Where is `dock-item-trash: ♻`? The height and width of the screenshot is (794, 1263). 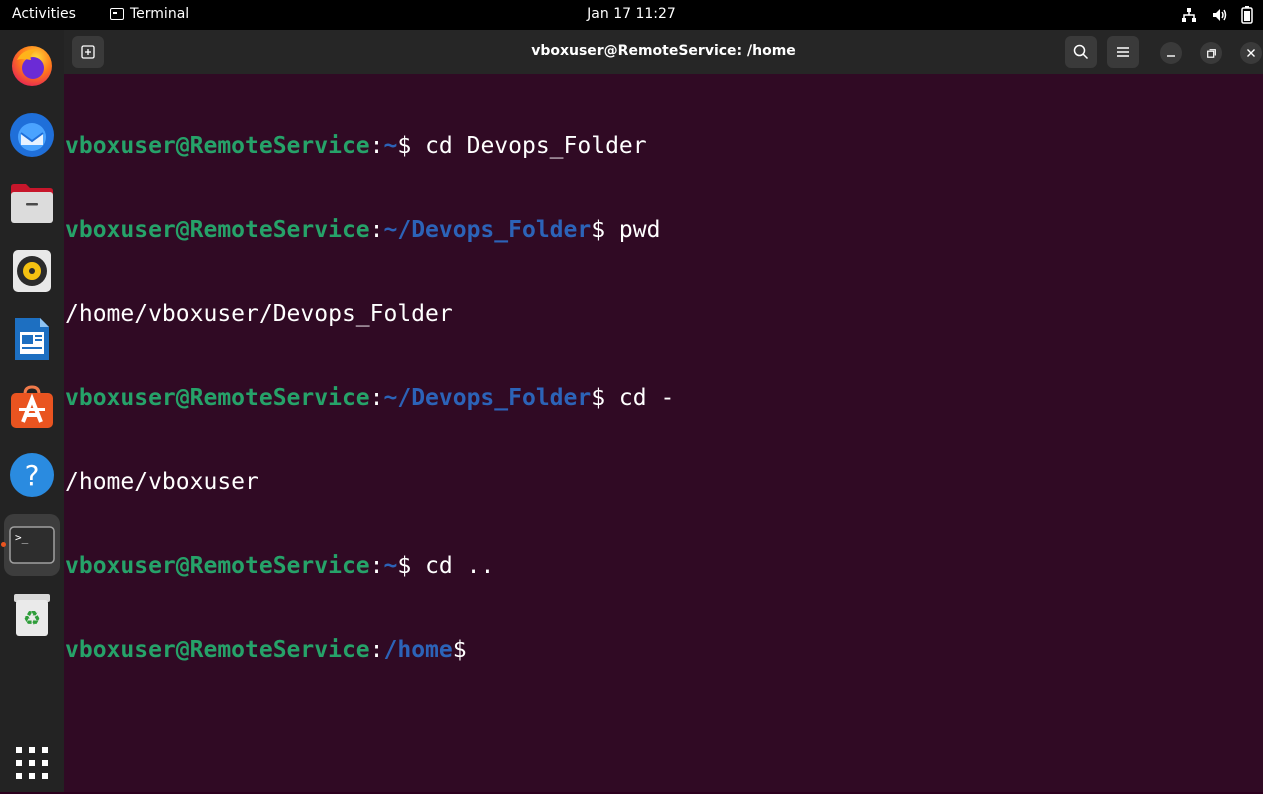
dock-item-trash: ♻ is located at coordinates (32, 615).